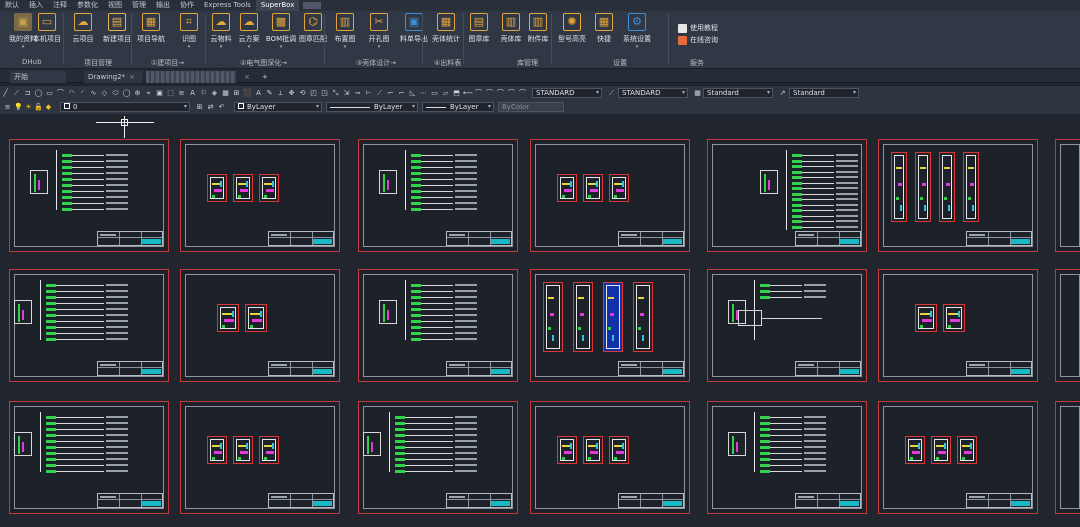  What do you see at coordinates (27, 93) in the screenshot?
I see `draw-tool-icon: ⊐` at bounding box center [27, 93].